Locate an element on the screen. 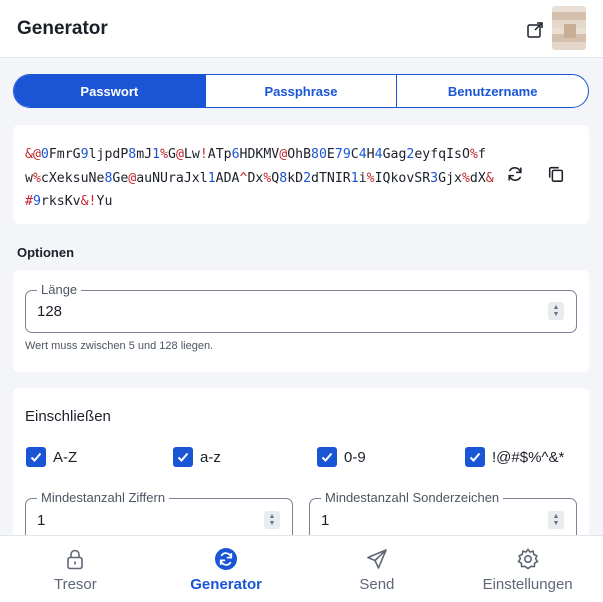 The height and width of the screenshot is (602, 603). password-segment: dTNIR is located at coordinates (331, 178).